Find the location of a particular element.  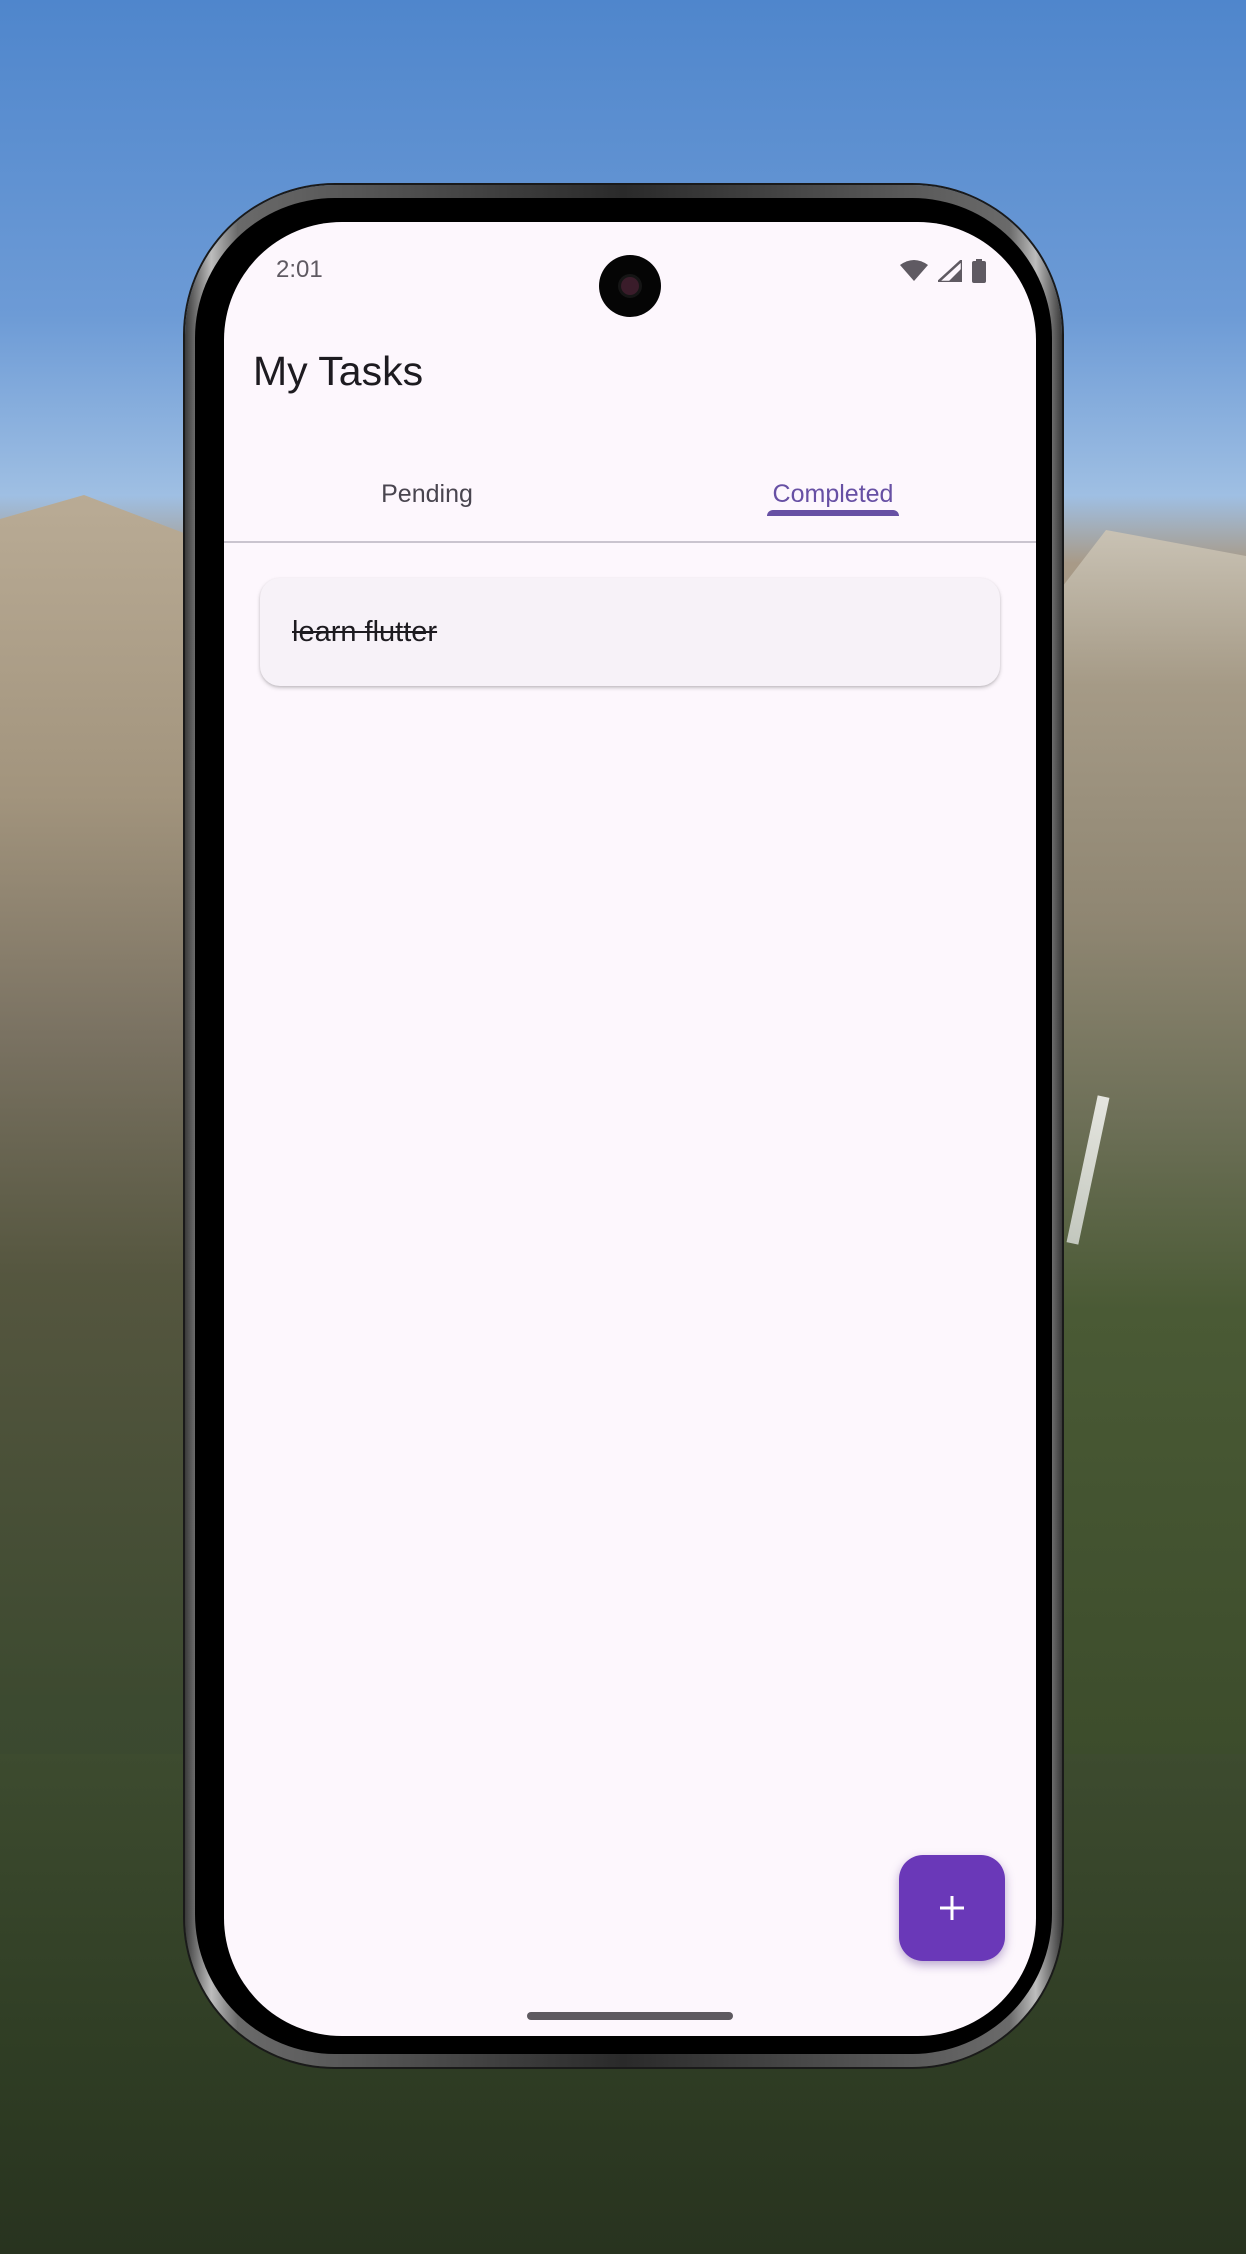

tab-pending: Pending is located at coordinates (427, 494).